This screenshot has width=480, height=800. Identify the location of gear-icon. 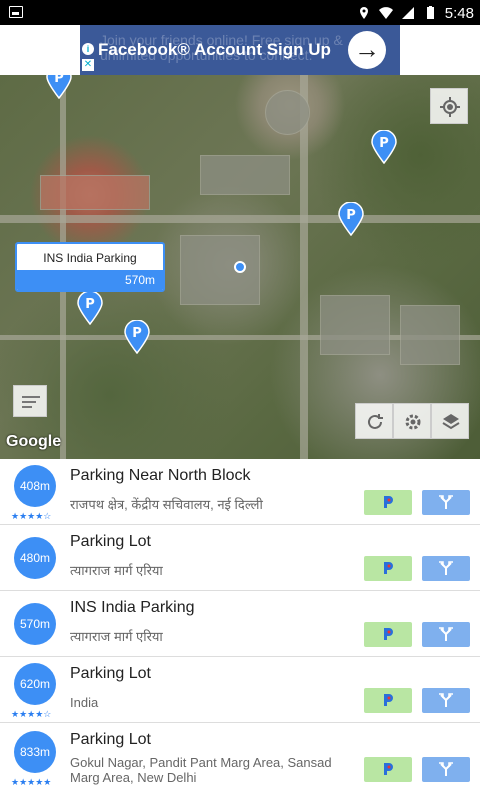
(413, 422).